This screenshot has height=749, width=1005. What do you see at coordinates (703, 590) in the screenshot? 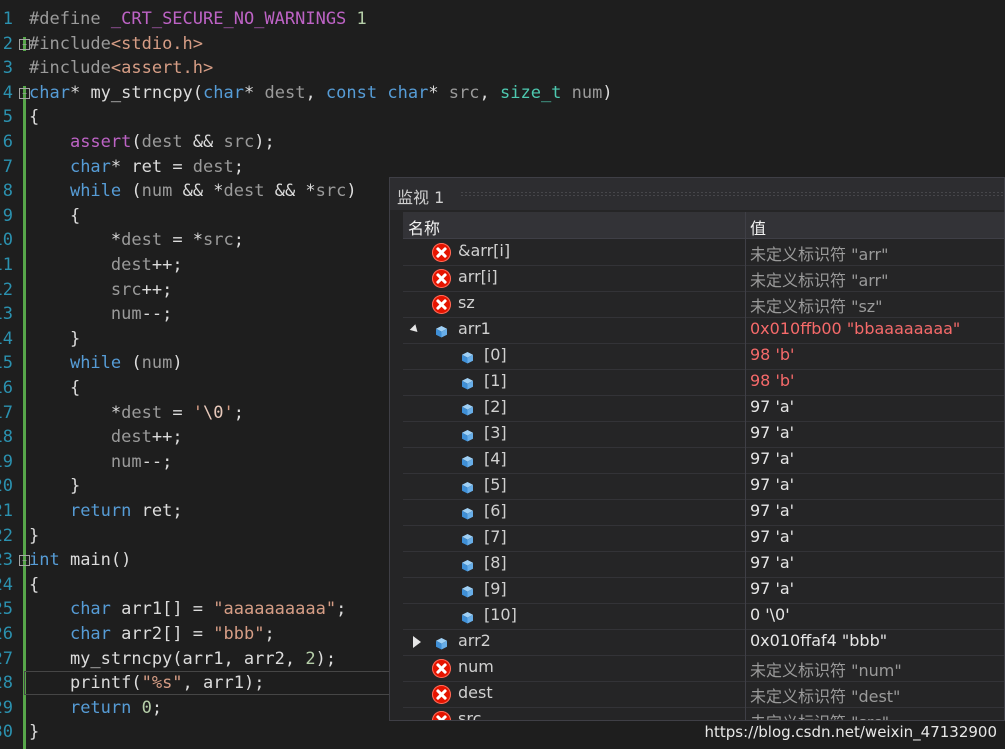
I see `watch-row: [9] 97 'a'` at bounding box center [703, 590].